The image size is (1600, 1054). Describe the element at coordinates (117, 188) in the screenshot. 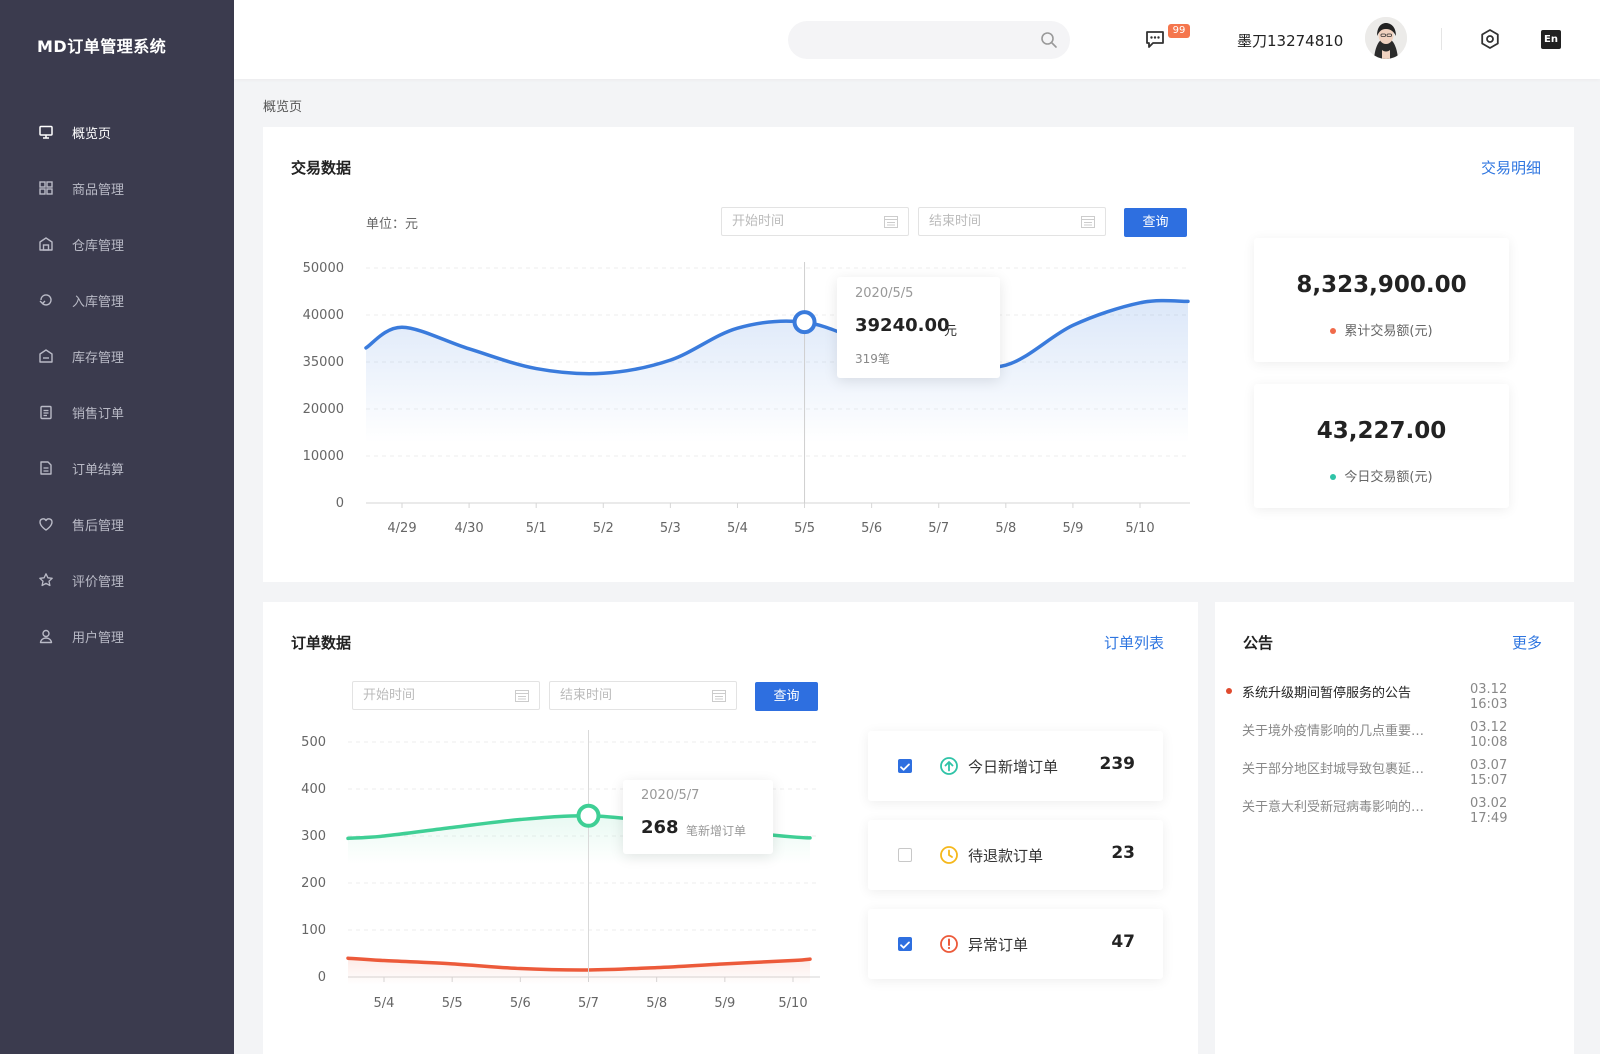

I see `sidebar-item: 商品管理` at that location.